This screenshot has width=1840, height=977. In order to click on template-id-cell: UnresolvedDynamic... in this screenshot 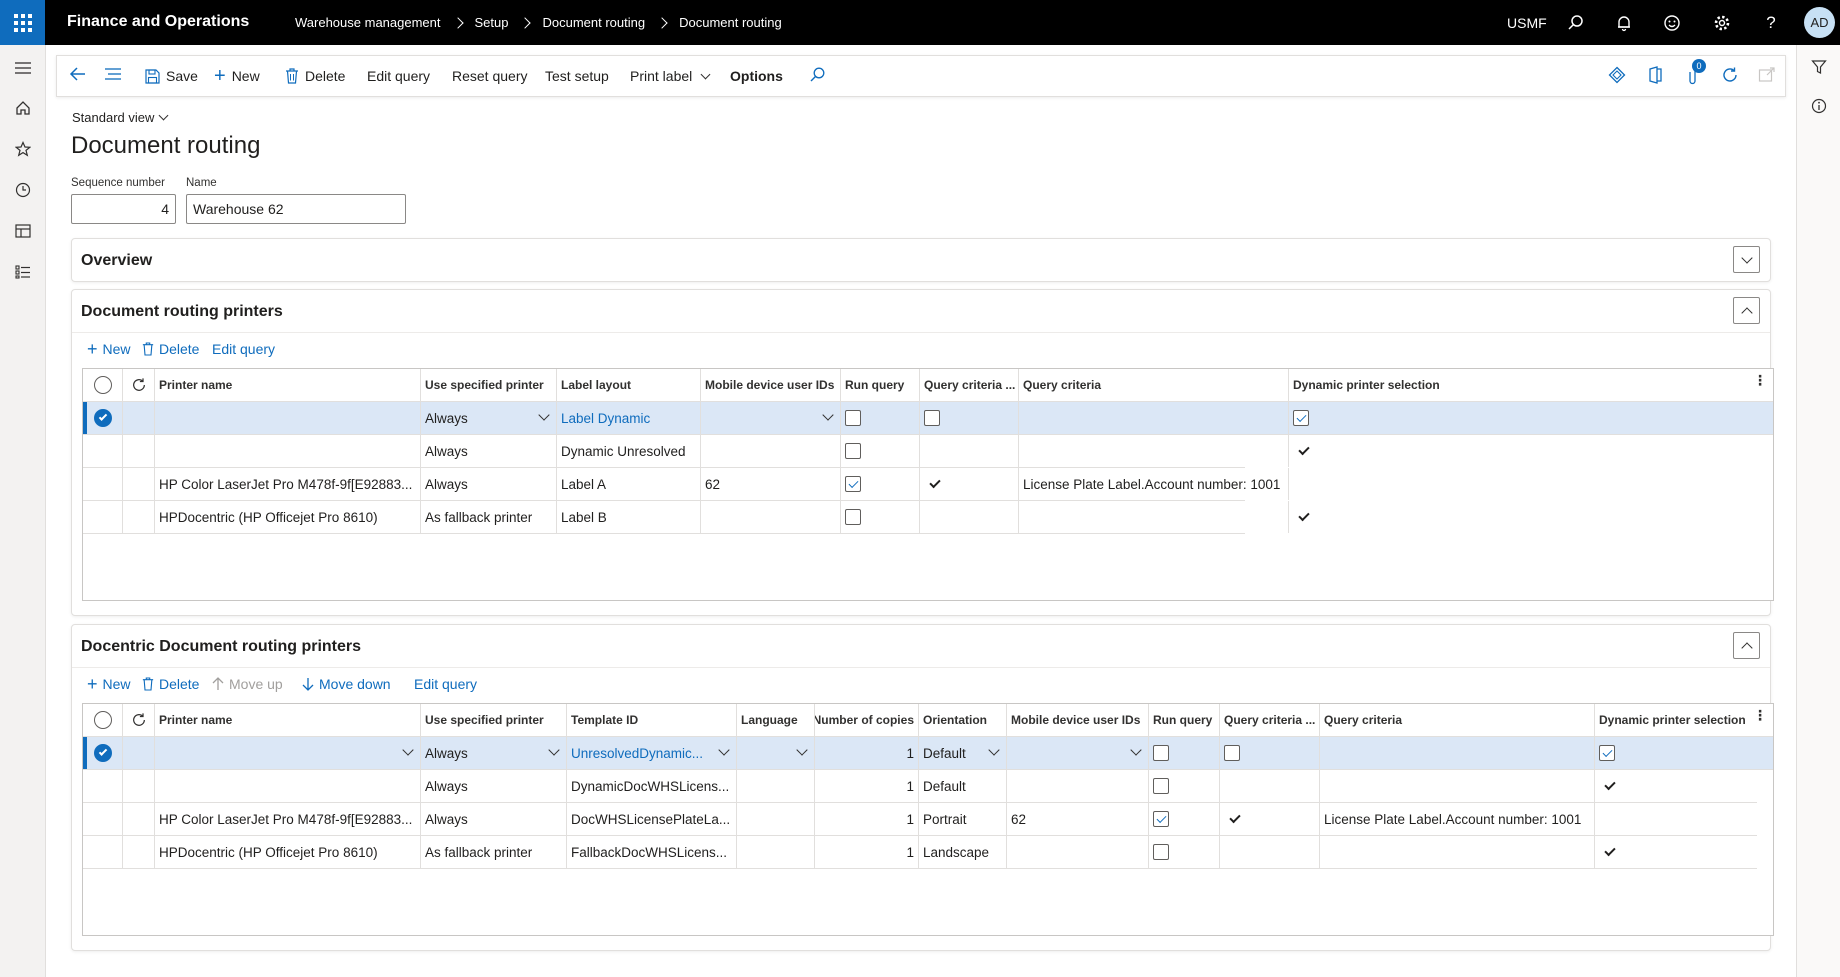, I will do `click(652, 753)`.